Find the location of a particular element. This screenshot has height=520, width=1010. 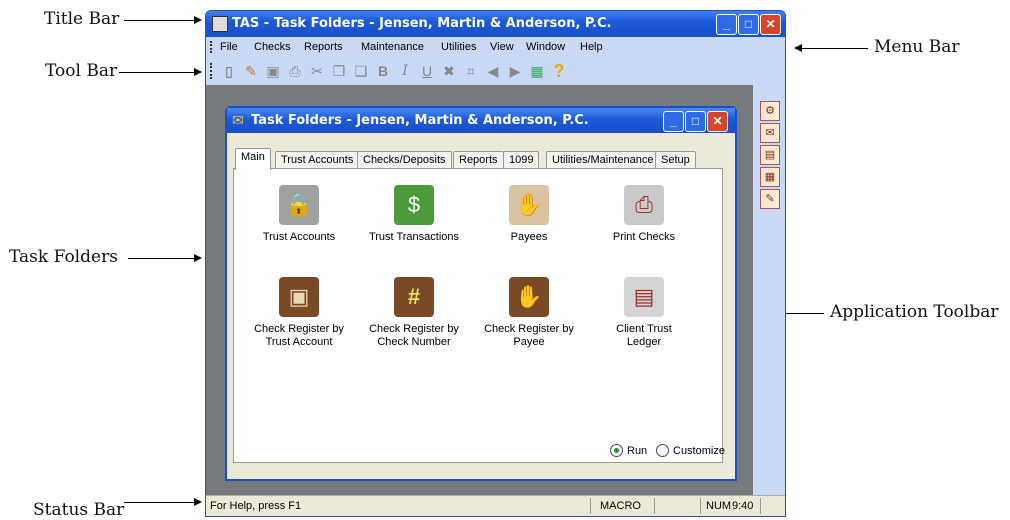

cut-icon: ✂ is located at coordinates (317, 71).